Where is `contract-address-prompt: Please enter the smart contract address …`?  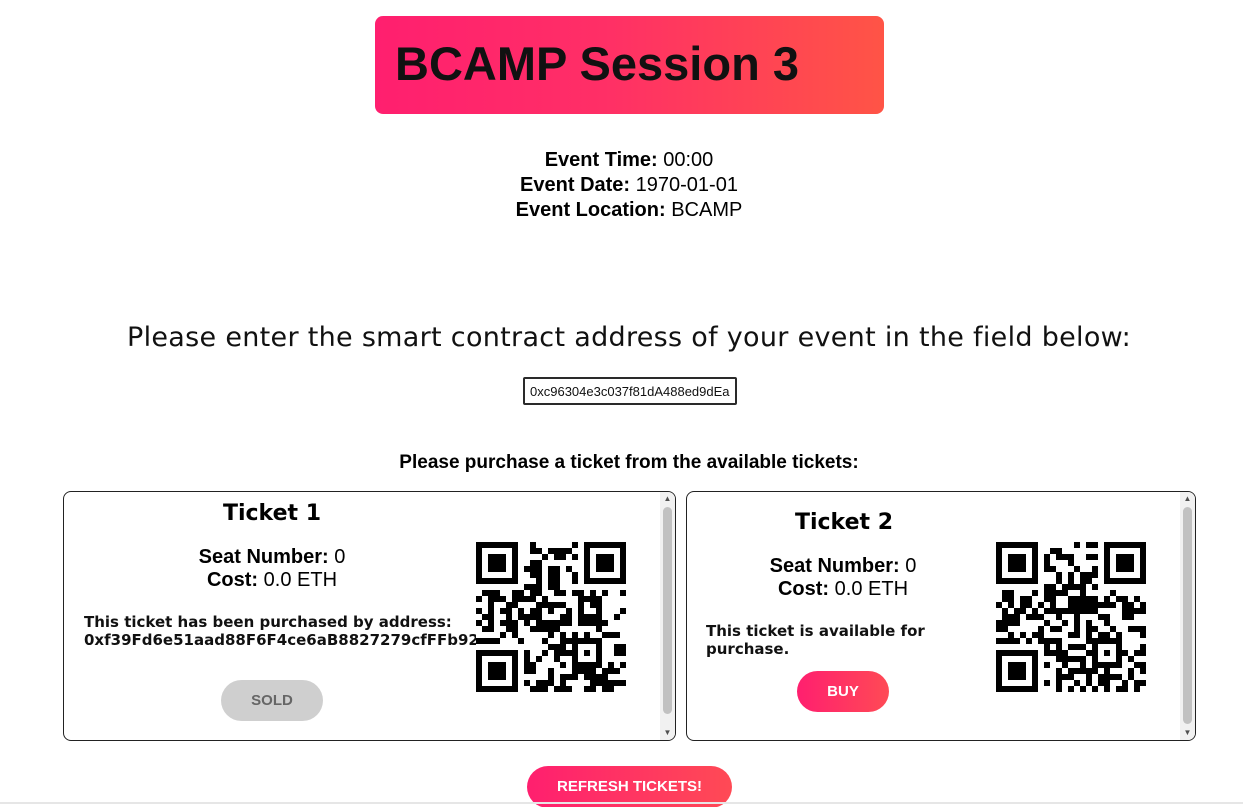 contract-address-prompt: Please enter the smart contract address … is located at coordinates (629, 337).